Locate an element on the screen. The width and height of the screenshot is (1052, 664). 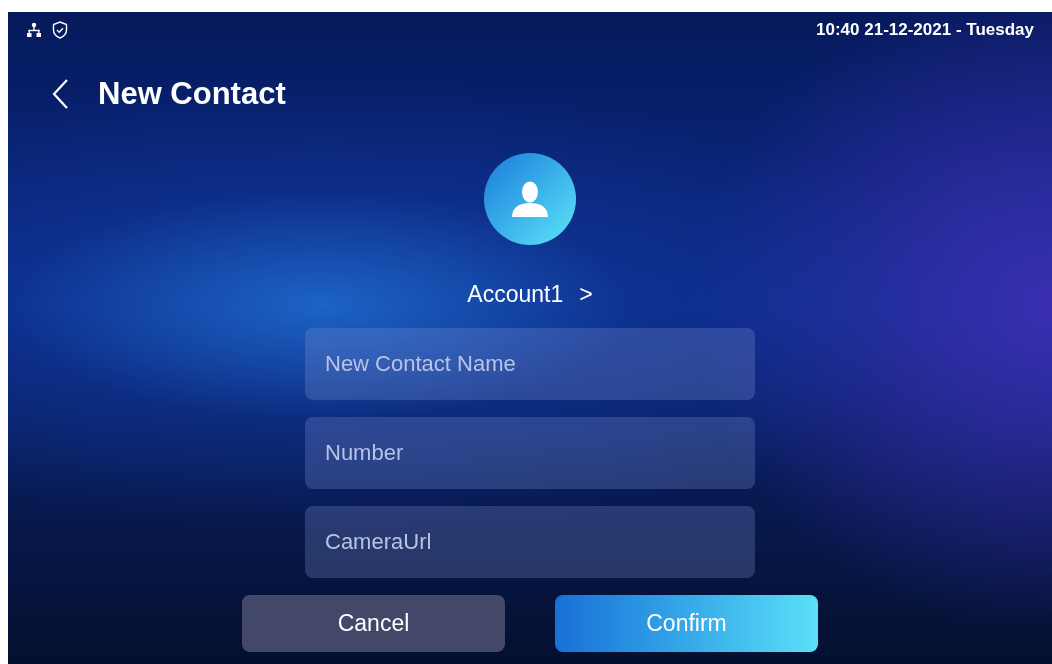
date-time: 10:40 21-12-2021 - Tuesday is located at coordinates (925, 30).